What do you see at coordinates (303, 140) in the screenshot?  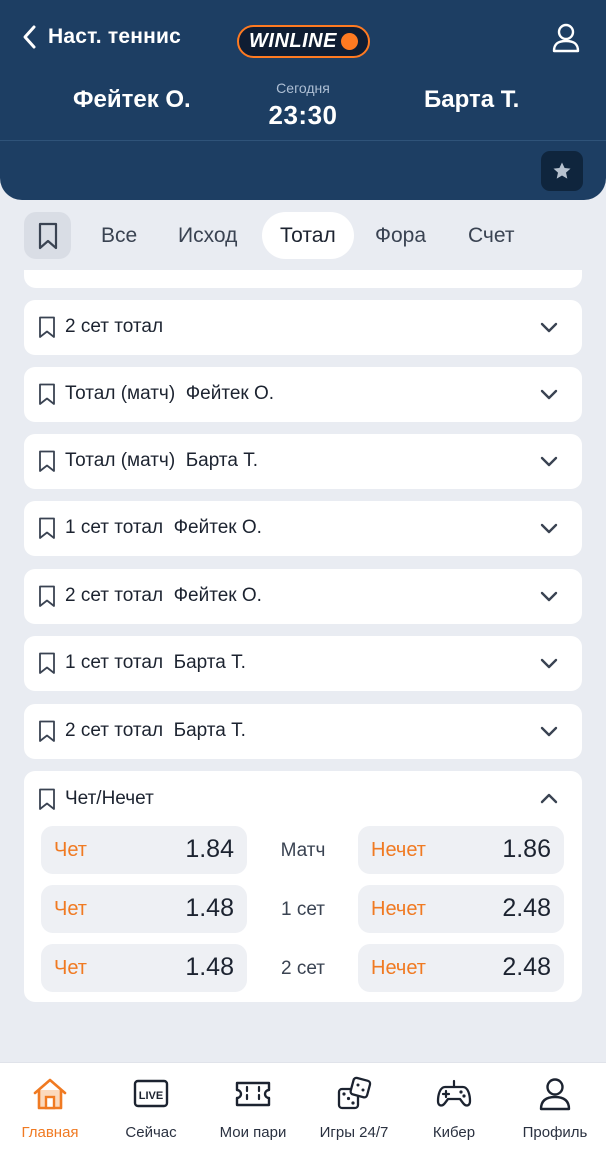 I see `header-divider` at bounding box center [303, 140].